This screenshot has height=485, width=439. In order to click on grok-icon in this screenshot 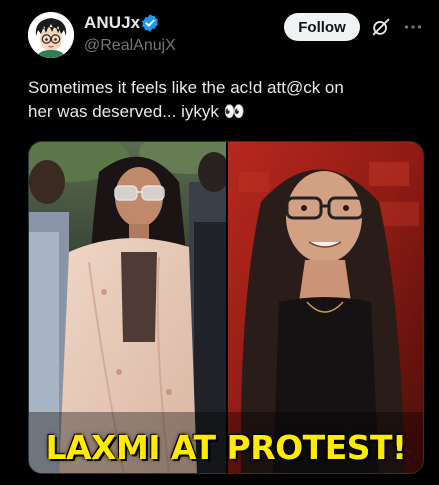, I will do `click(381, 27)`.